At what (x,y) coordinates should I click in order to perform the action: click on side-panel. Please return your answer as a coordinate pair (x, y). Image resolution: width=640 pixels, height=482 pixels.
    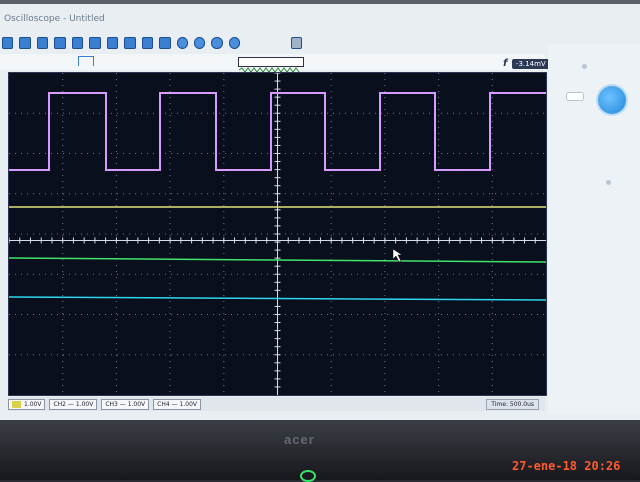
    Looking at the image, I should click on (594, 229).